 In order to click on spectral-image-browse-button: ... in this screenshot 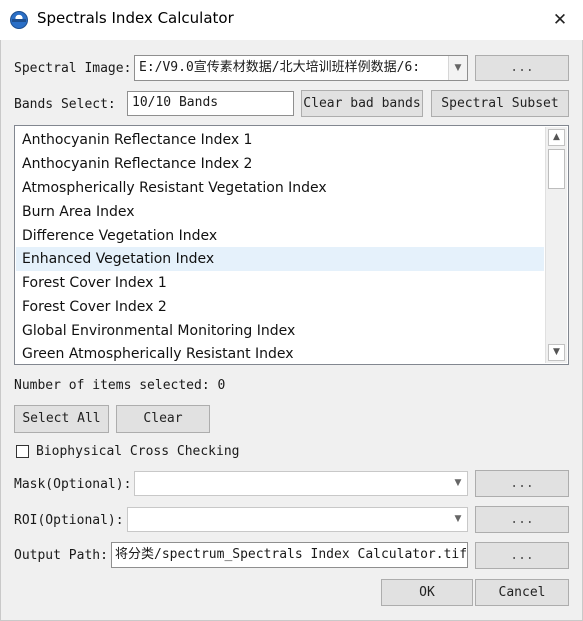, I will do `click(522, 68)`.